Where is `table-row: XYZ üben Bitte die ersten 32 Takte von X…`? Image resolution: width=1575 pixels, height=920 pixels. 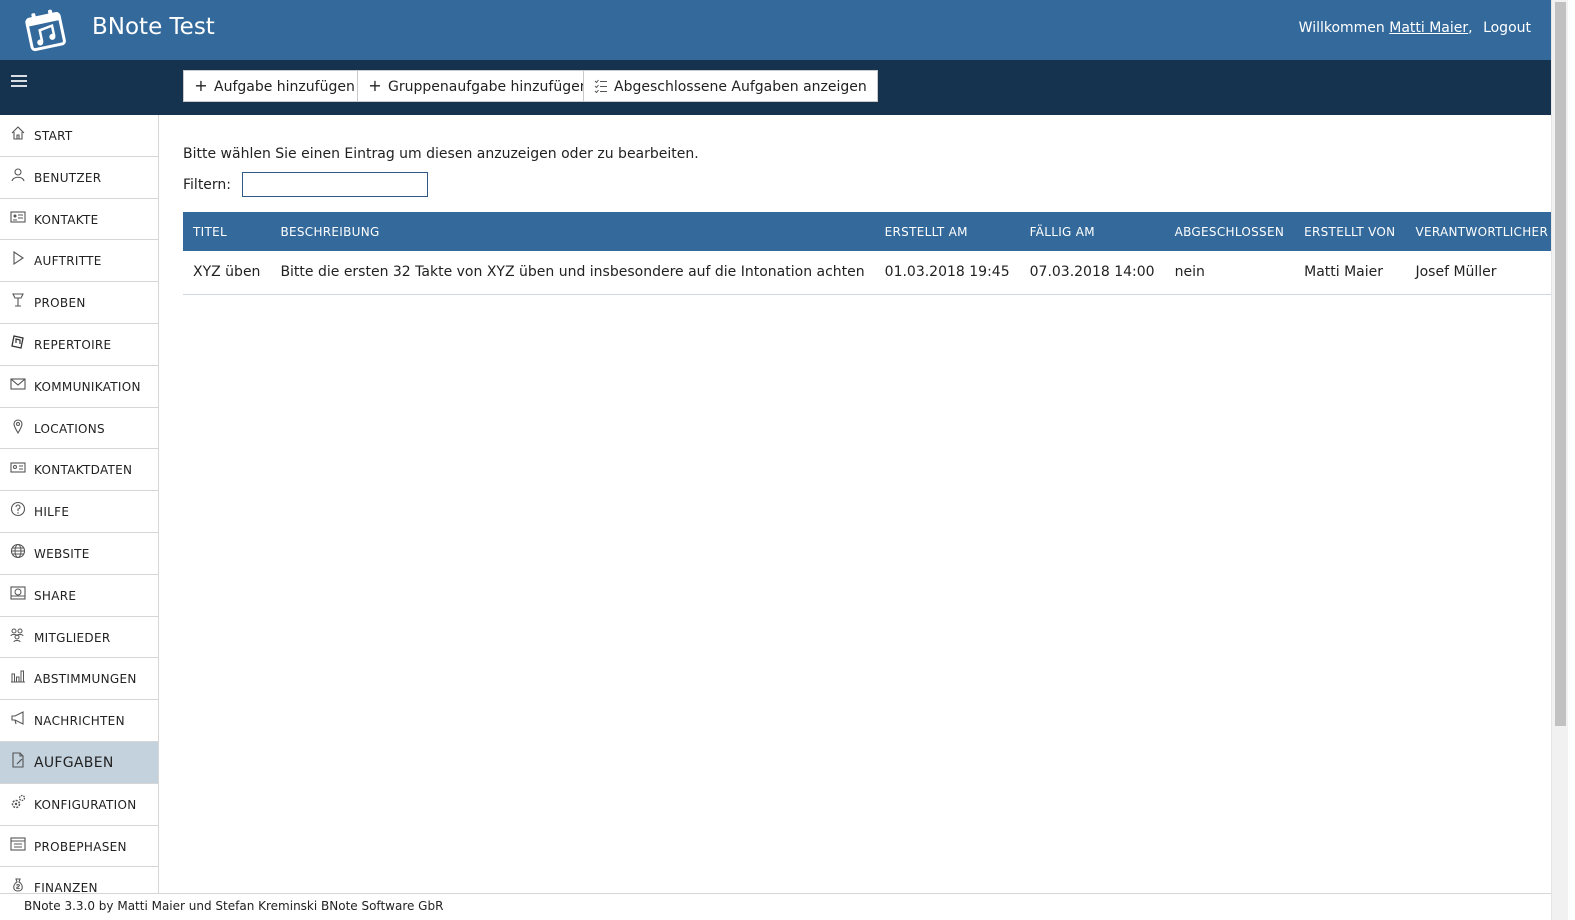
table-row: XYZ üben Bitte die ersten 32 Takte von X… is located at coordinates (871, 273).